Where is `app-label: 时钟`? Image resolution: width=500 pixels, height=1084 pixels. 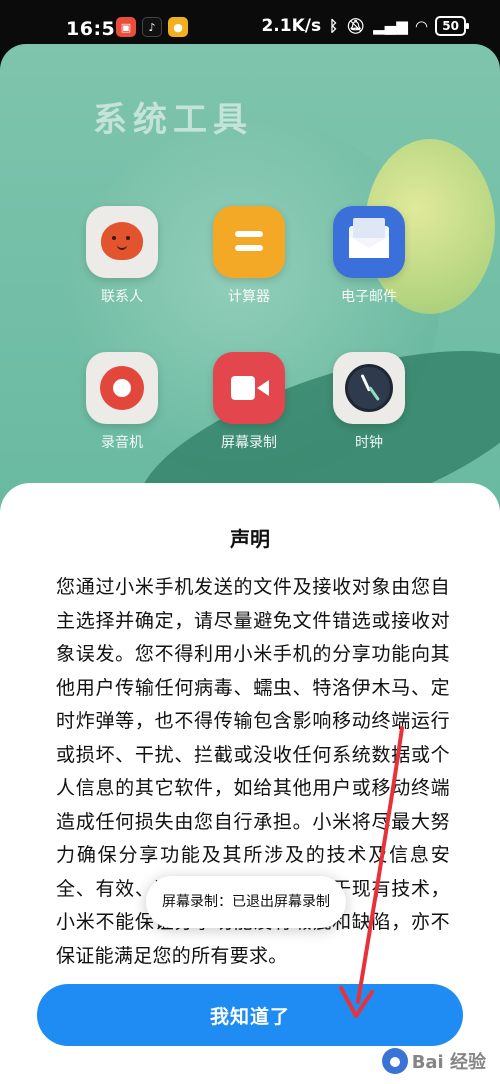 app-label: 时钟 is located at coordinates (369, 443).